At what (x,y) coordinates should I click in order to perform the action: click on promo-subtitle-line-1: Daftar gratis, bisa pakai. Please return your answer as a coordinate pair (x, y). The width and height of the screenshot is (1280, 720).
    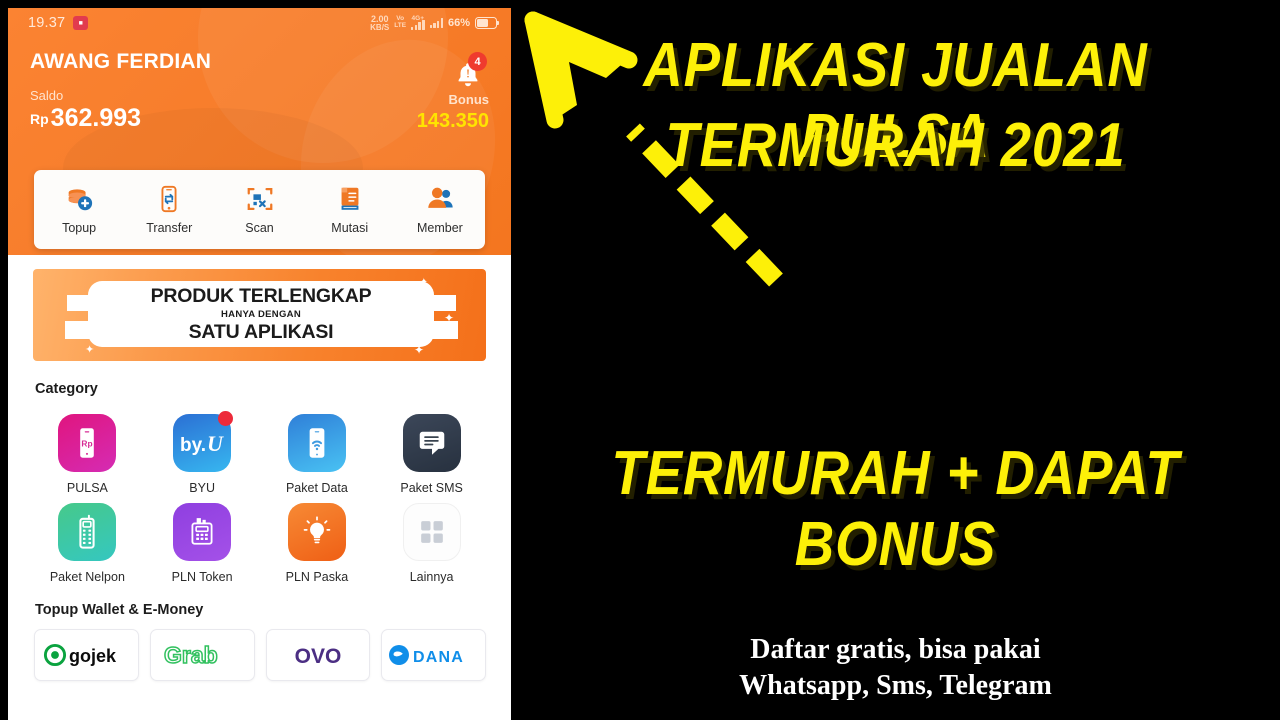
    Looking at the image, I should click on (895, 649).